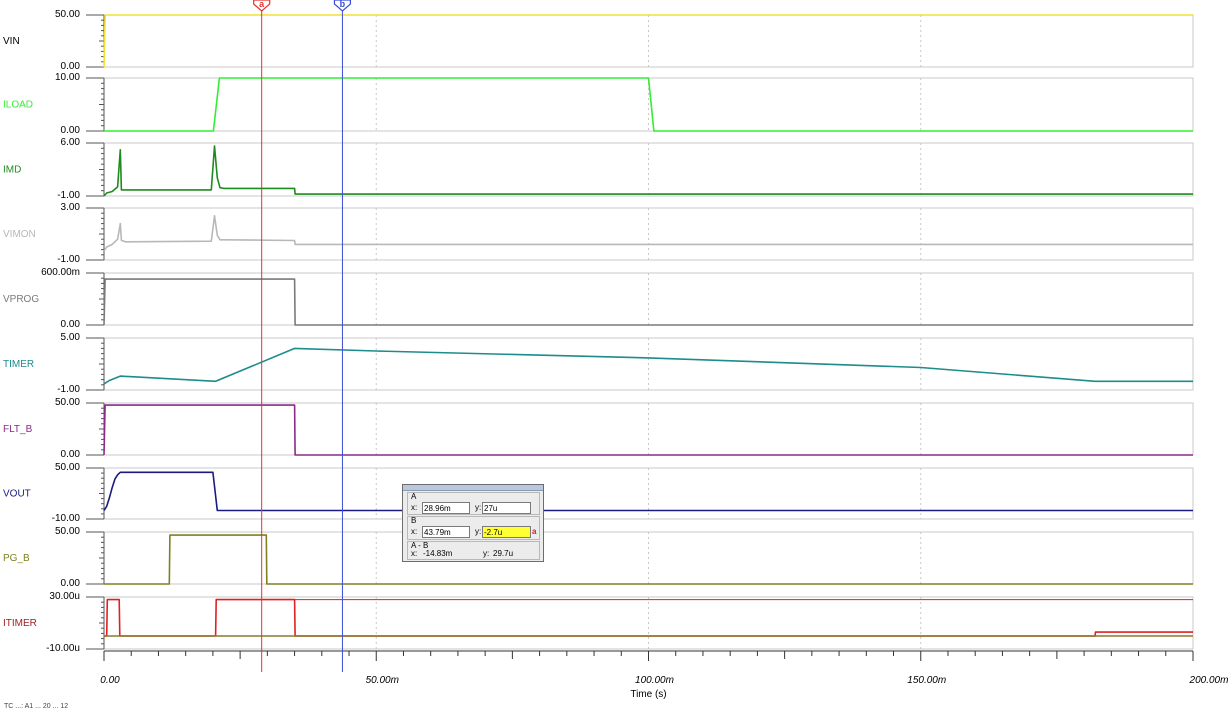 The image size is (1230, 711). I want to click on cursor-b-x-prefix: x:, so click(414, 531).